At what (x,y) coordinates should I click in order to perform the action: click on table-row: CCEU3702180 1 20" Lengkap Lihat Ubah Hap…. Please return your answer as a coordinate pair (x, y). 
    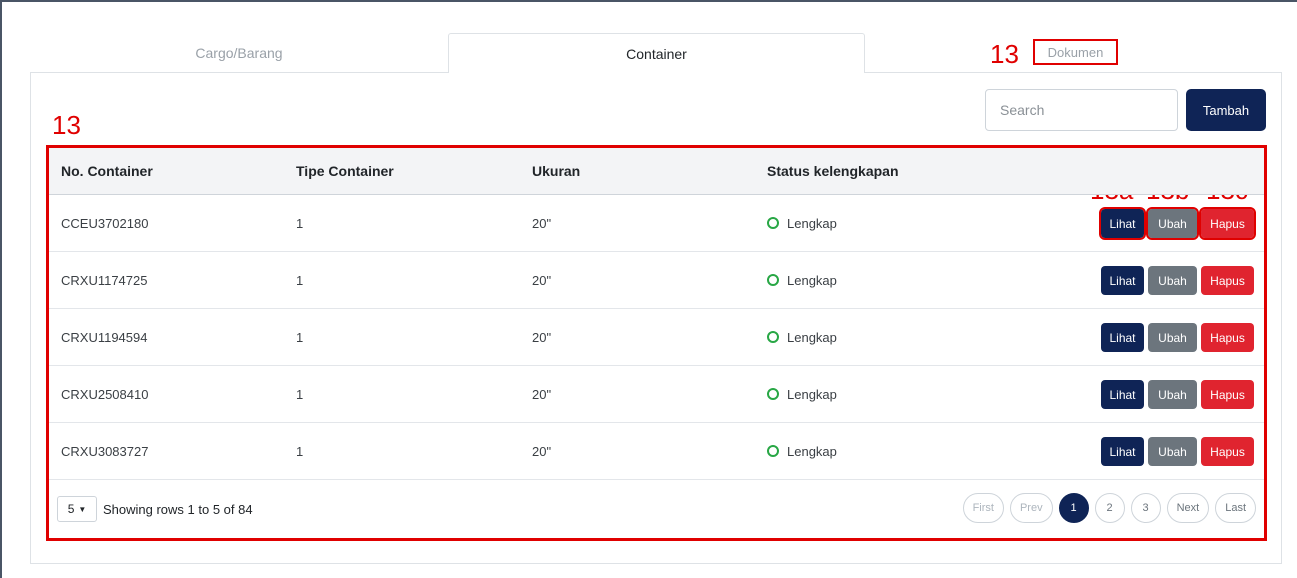
    Looking at the image, I should click on (656, 223).